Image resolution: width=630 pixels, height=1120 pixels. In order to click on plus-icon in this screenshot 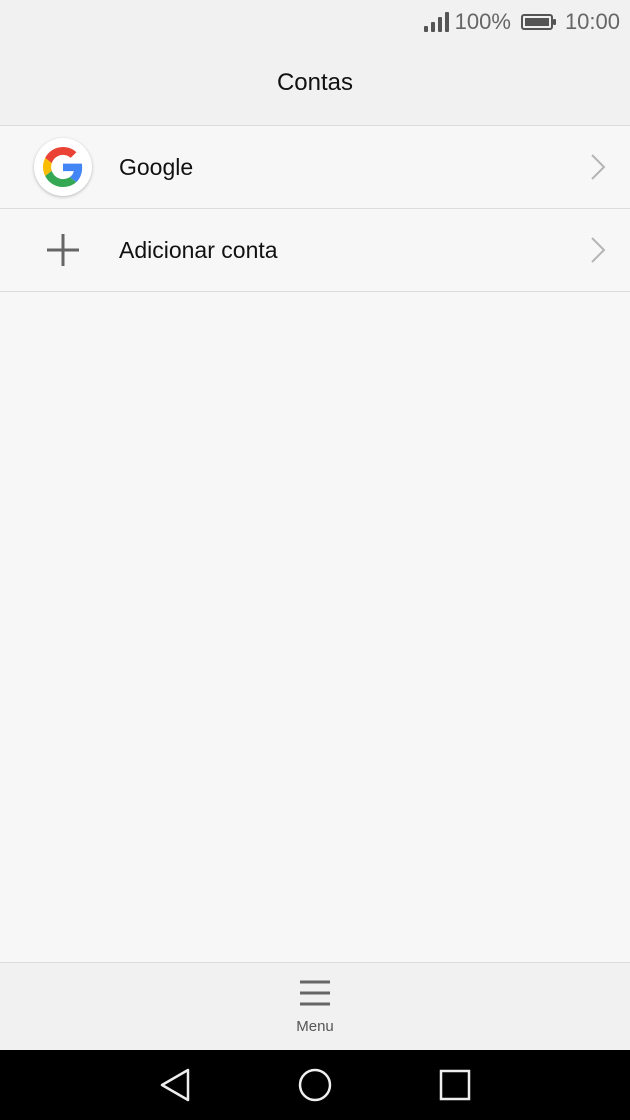, I will do `click(63, 250)`.